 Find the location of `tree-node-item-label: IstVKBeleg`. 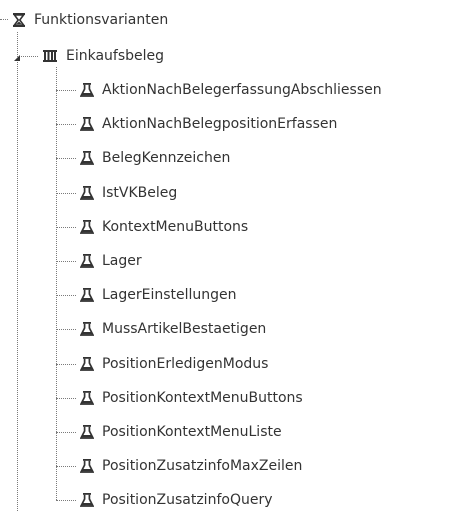

tree-node-item-label: IstVKBeleg is located at coordinates (140, 193).